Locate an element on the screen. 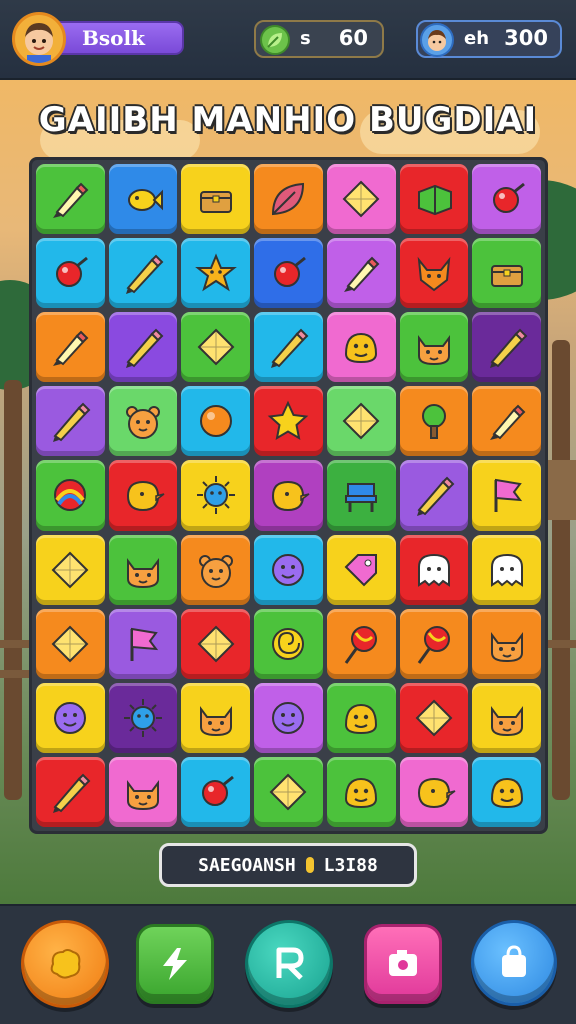 This screenshot has width=576, height=1024. book-icon is located at coordinates (434, 200).